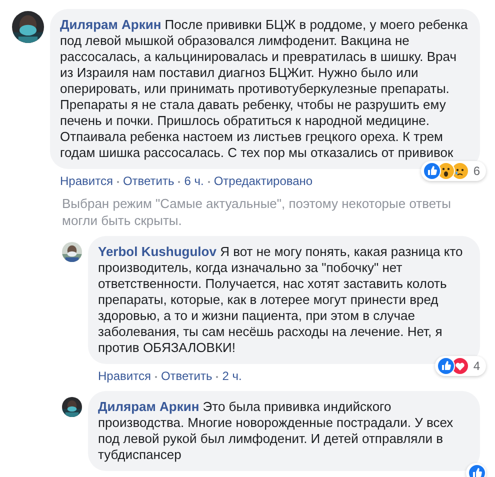 This screenshot has width=495, height=477. What do you see at coordinates (157, 251) in the screenshot?
I see `author-link: Yerbol Kushugulov` at bounding box center [157, 251].